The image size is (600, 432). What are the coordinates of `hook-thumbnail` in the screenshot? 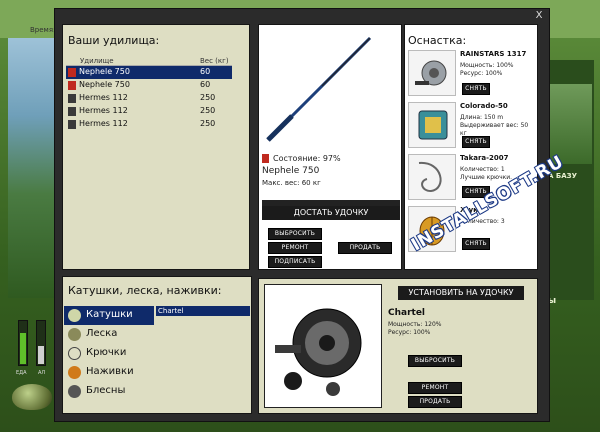 It's located at (432, 177).